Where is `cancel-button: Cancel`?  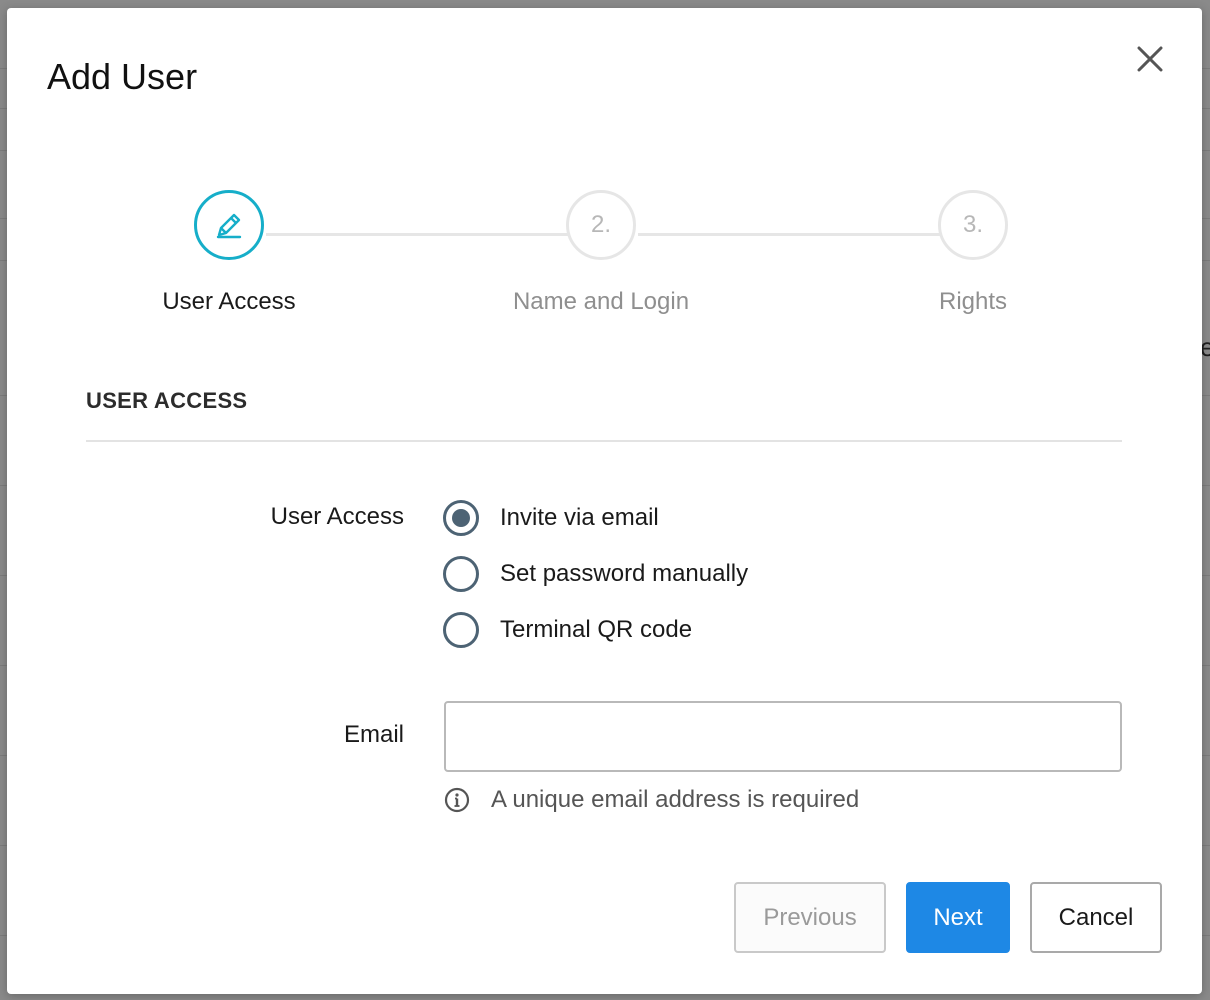 cancel-button: Cancel is located at coordinates (1096, 917).